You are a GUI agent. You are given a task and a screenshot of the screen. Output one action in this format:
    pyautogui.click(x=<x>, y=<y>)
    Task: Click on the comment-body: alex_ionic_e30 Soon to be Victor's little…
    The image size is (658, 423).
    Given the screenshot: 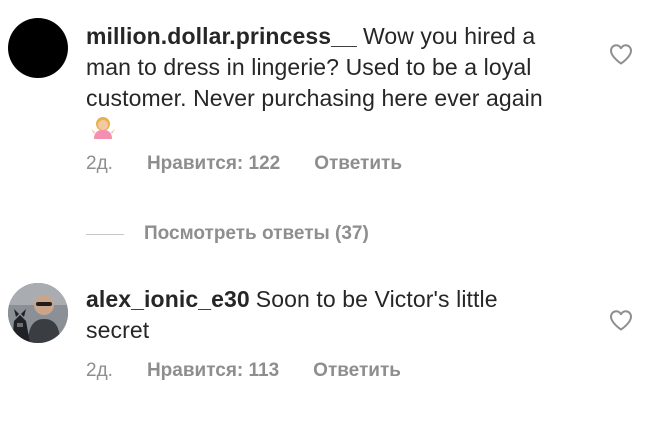 What is the action you would take?
    pyautogui.click(x=321, y=315)
    